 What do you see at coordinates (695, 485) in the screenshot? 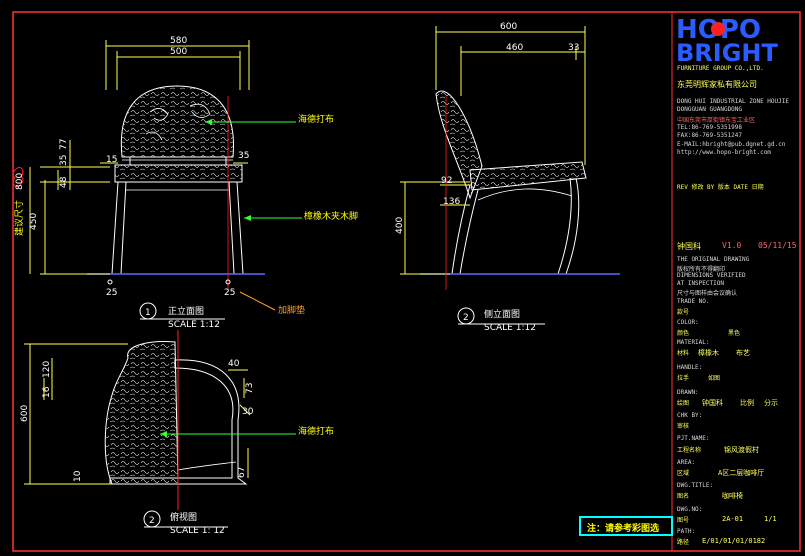
I see `tb-field-en: DWG.TITLE:` at bounding box center [695, 485].